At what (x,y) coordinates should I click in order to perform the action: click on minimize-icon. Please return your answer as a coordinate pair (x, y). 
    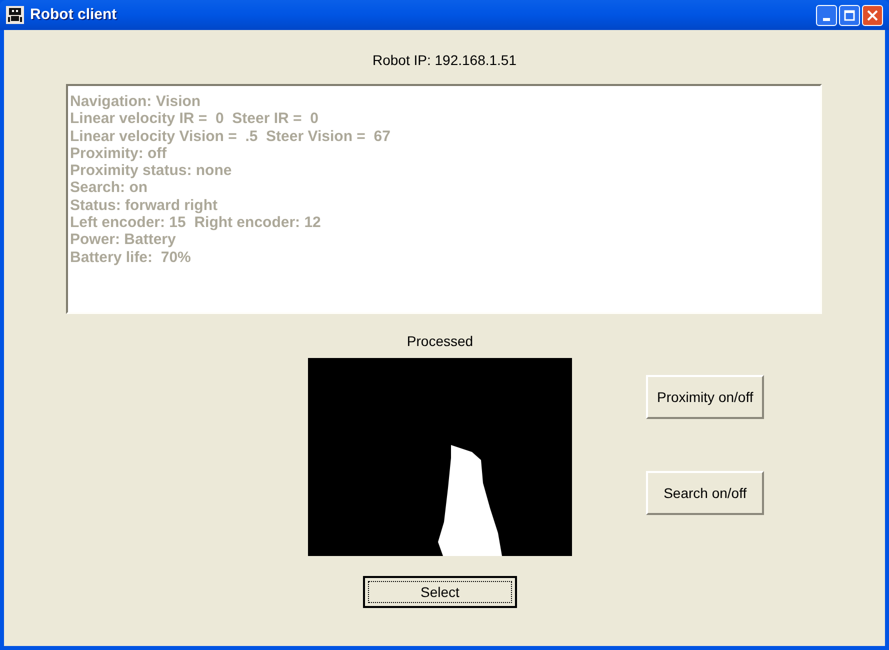
    Looking at the image, I should click on (826, 19).